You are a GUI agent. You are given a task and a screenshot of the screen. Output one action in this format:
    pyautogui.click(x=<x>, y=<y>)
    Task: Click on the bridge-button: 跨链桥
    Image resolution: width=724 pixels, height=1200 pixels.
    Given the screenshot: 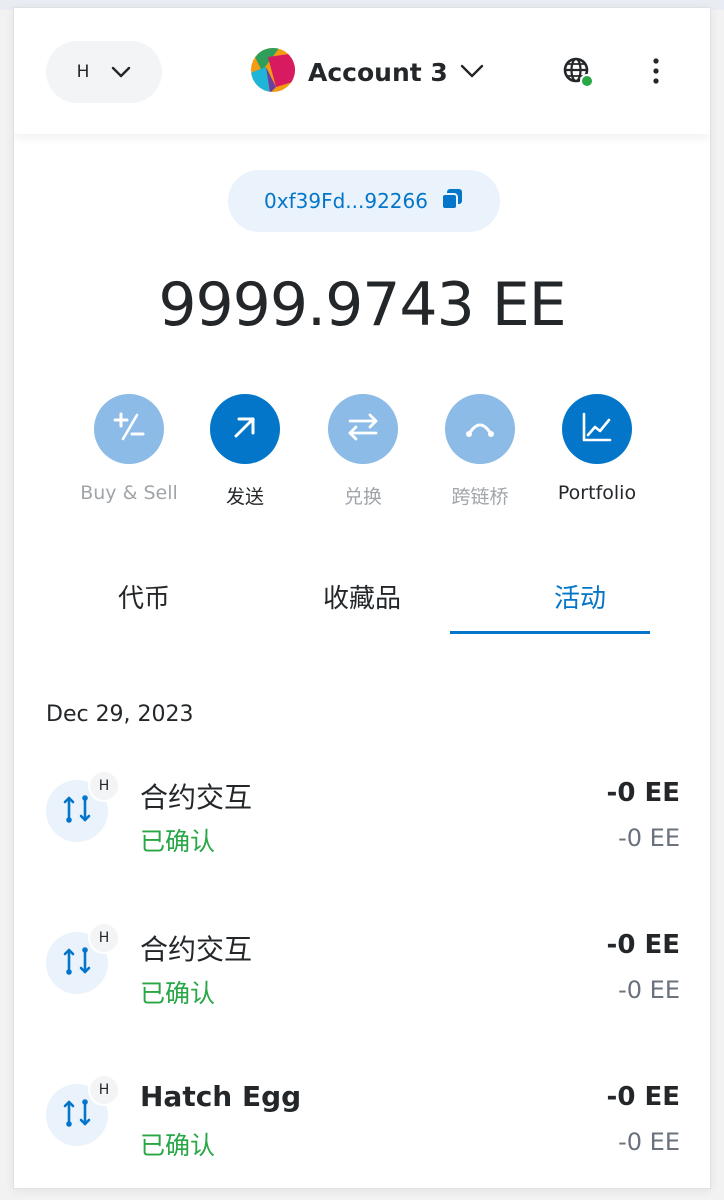 What is the action you would take?
    pyautogui.click(x=480, y=451)
    